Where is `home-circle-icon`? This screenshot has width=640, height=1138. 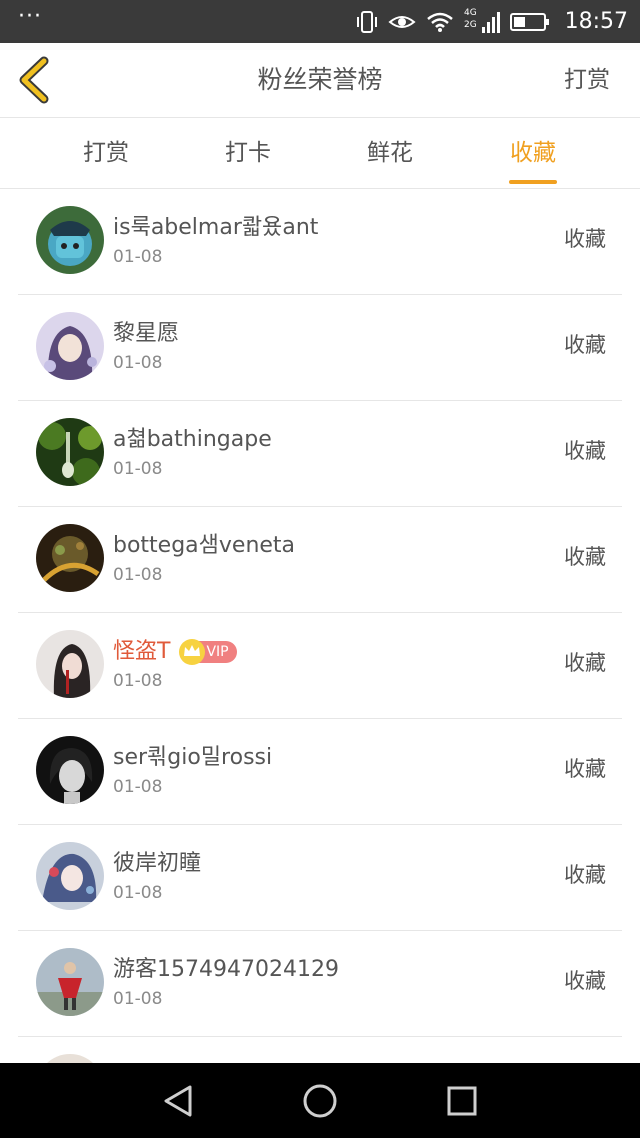
home-circle-icon is located at coordinates (320, 1101).